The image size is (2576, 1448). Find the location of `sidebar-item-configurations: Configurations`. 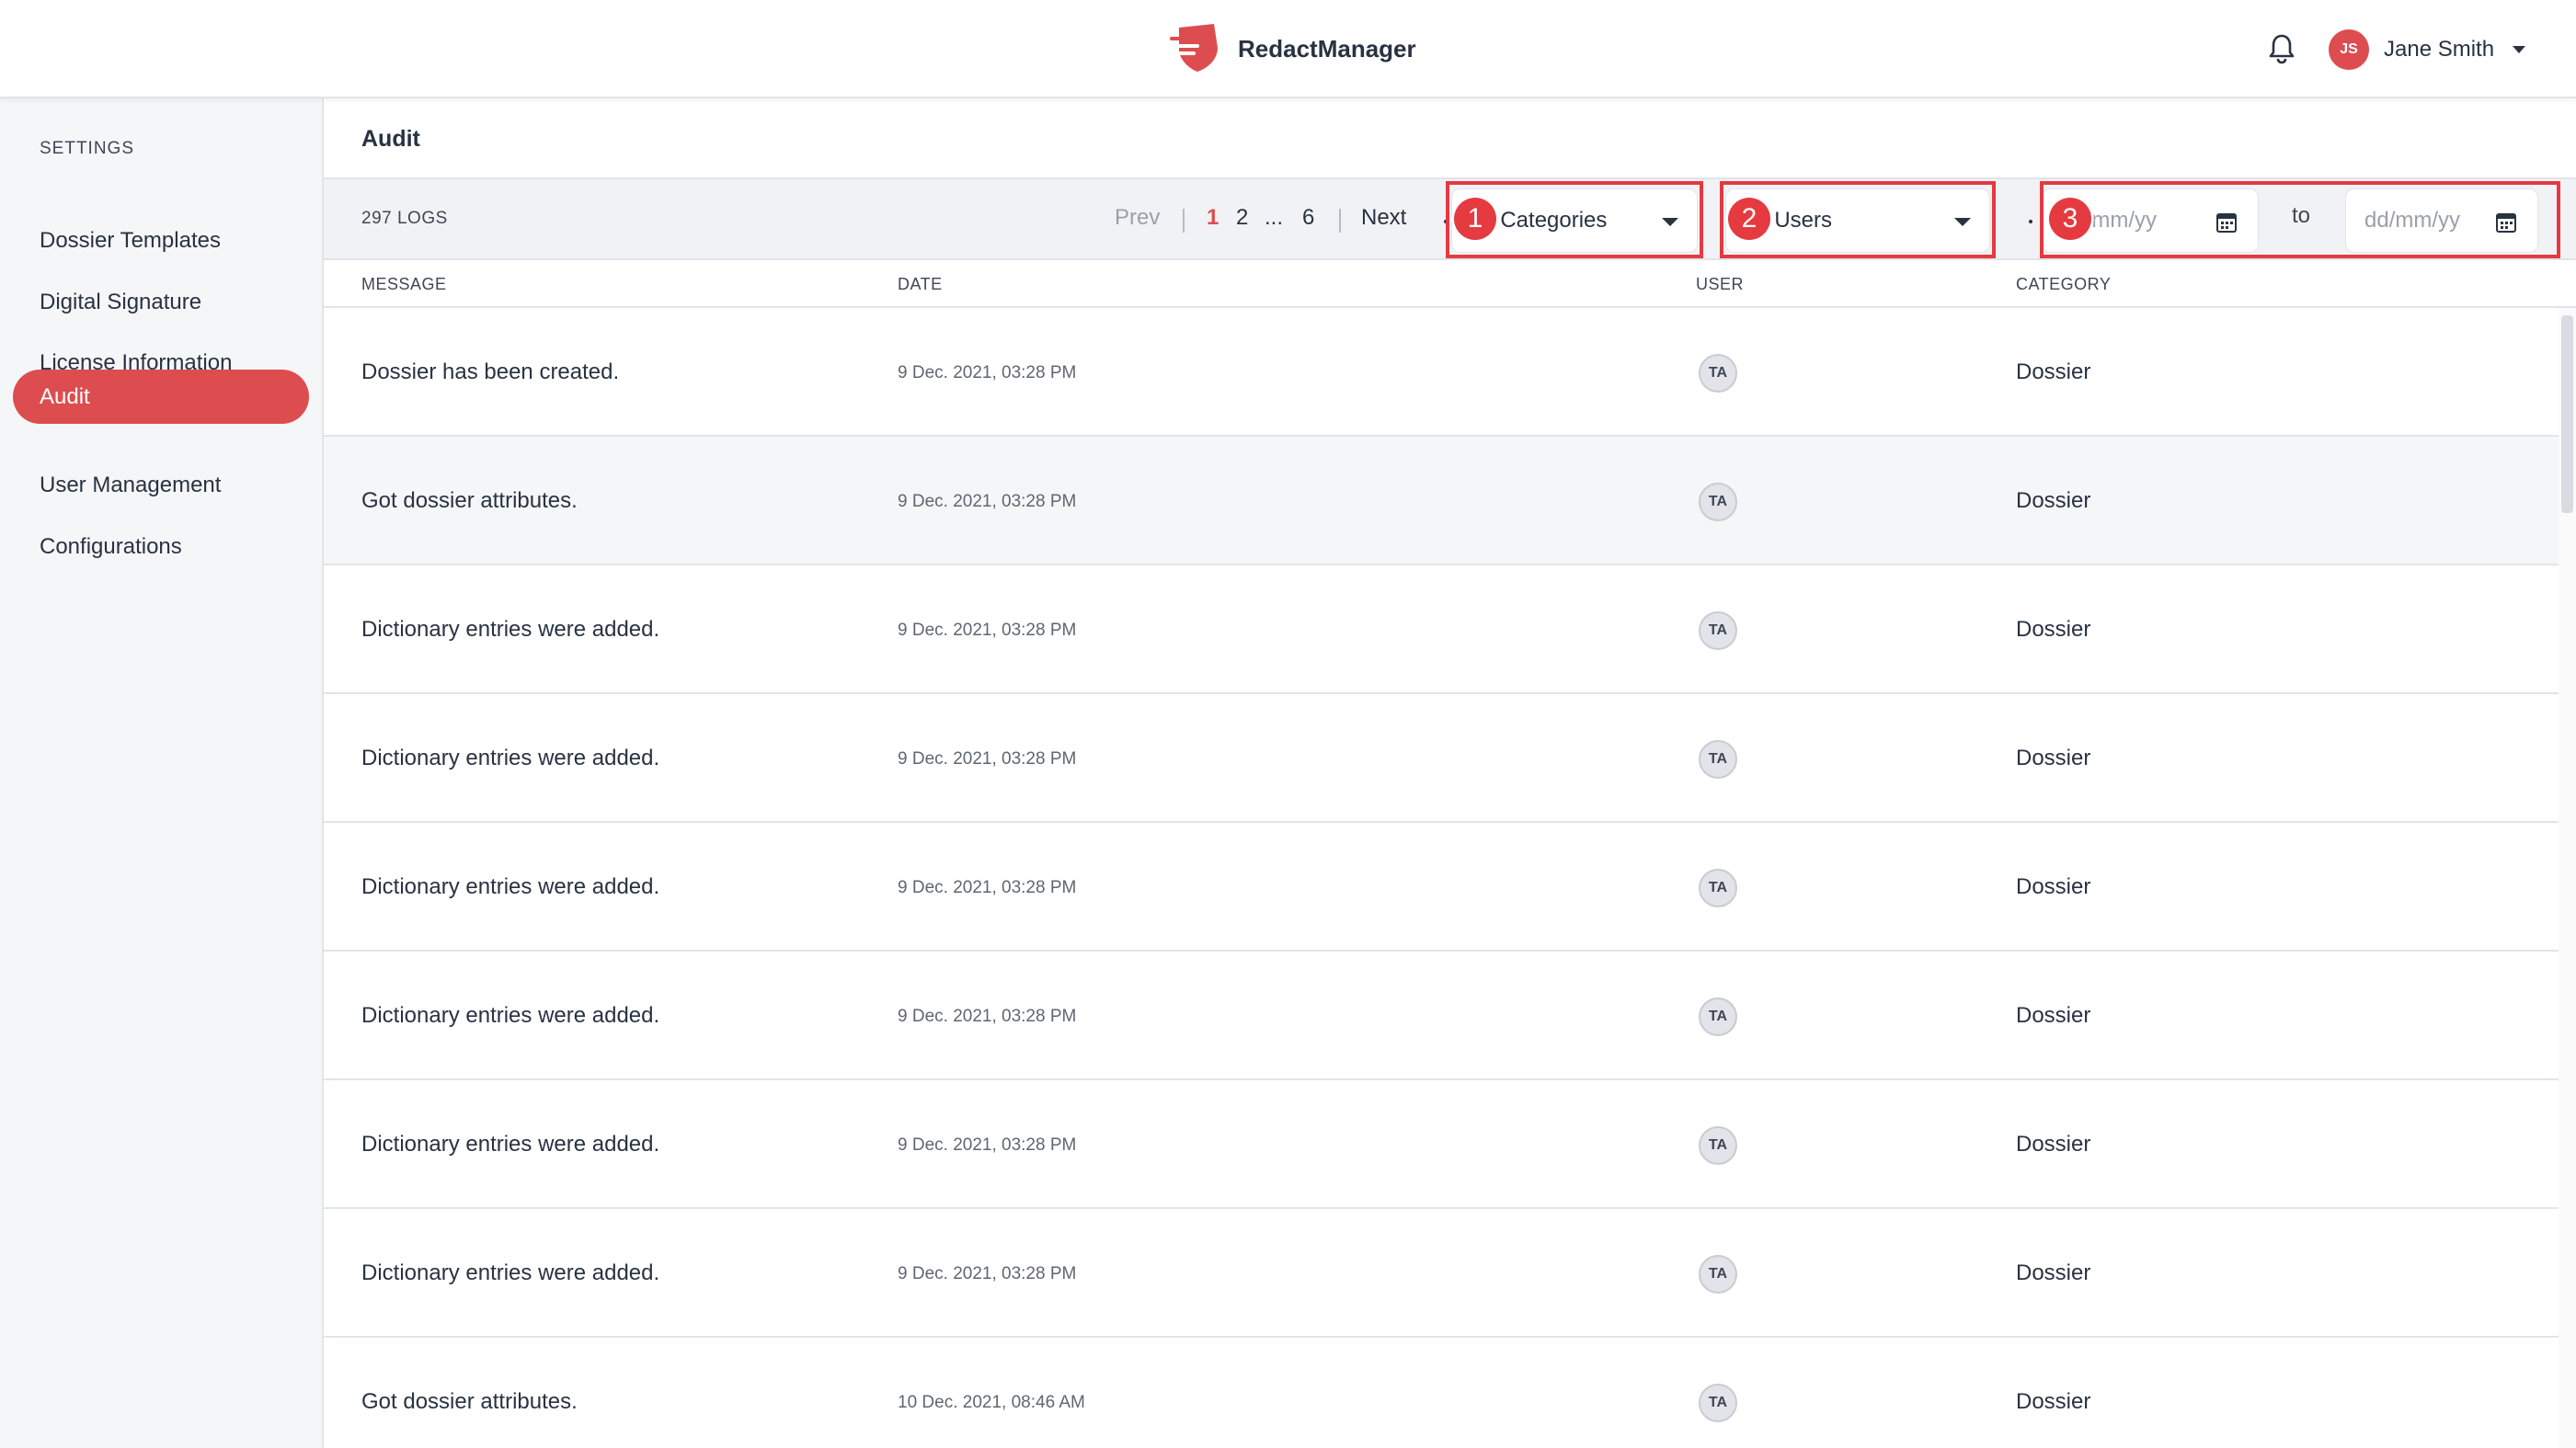

sidebar-item-configurations: Configurations is located at coordinates (161, 547).